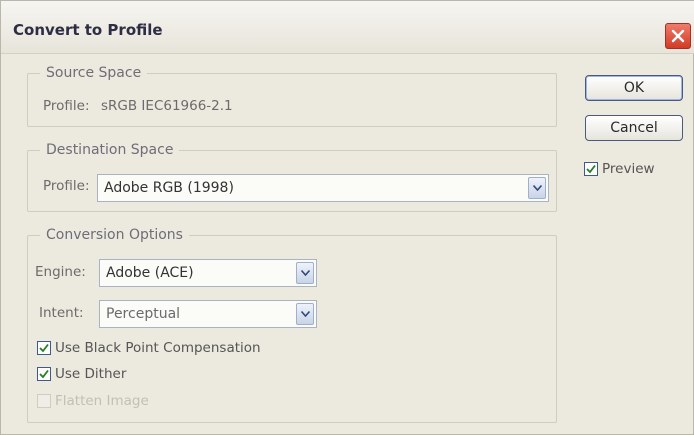  I want to click on close-icon, so click(678, 36).